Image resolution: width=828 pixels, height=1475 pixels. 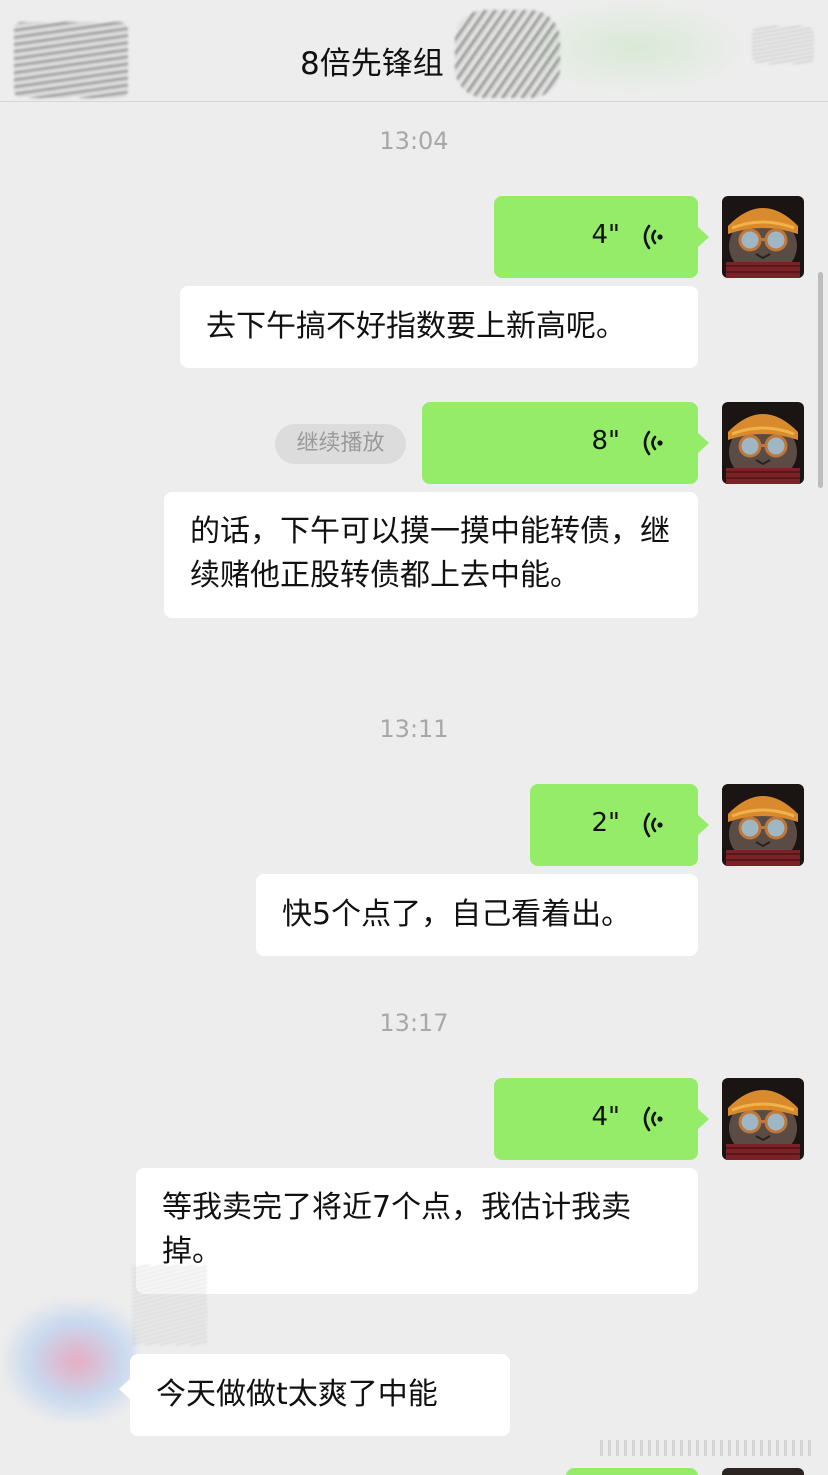 What do you see at coordinates (414, 141) in the screenshot?
I see `timestamp: 13:04` at bounding box center [414, 141].